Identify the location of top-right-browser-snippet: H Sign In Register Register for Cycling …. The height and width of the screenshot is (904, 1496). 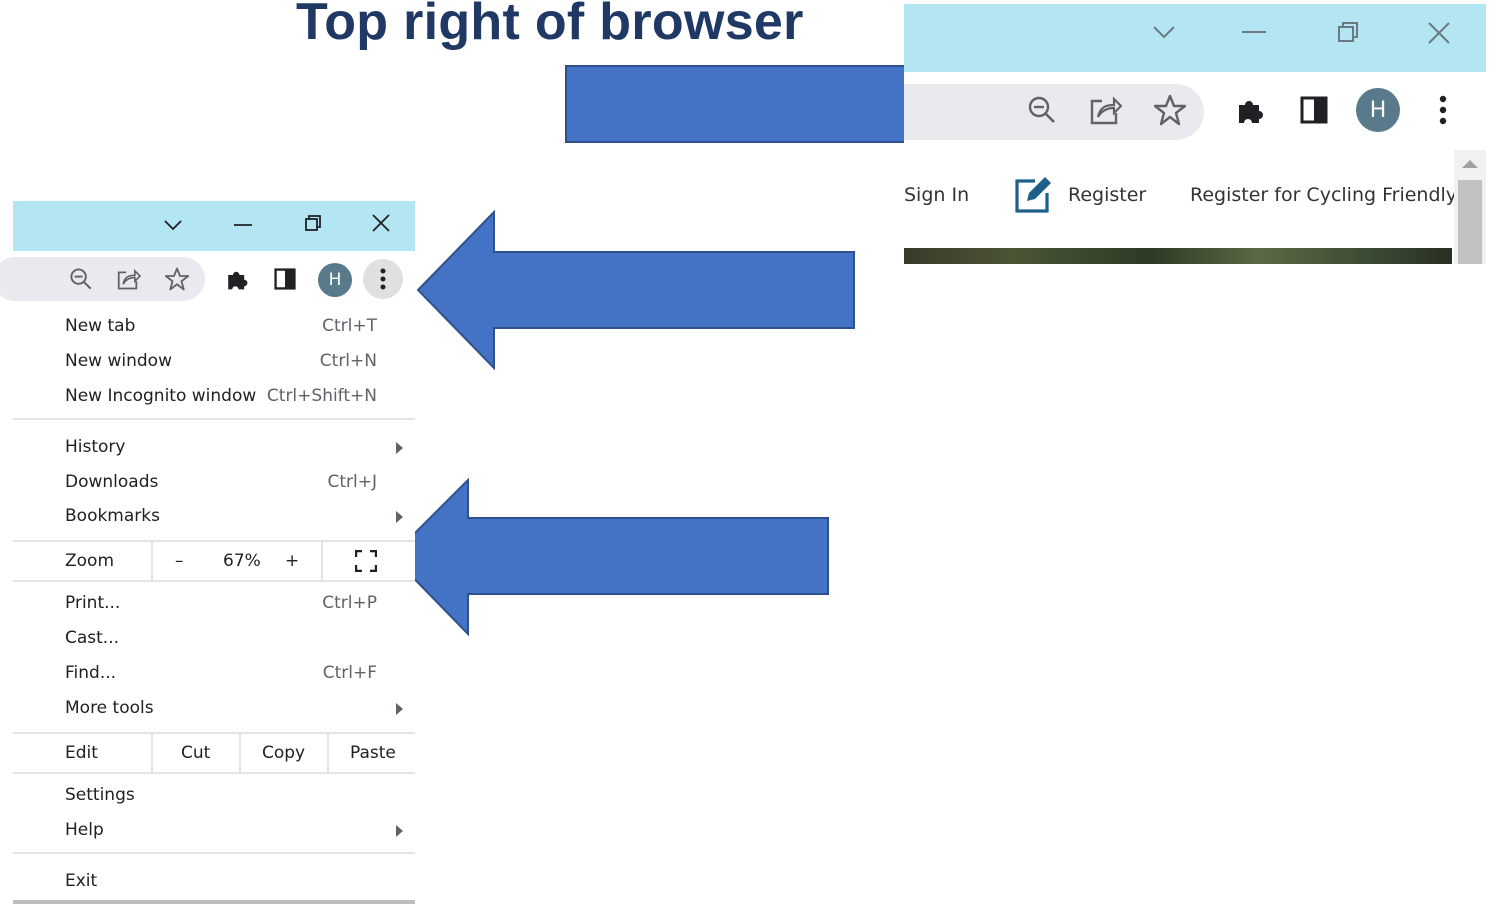
(1195, 134).